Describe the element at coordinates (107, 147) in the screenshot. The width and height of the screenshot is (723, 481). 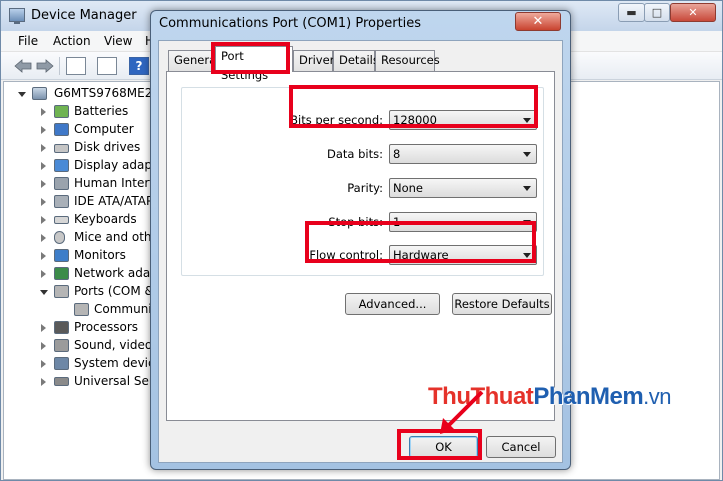
I see `tree-item-label: Disk drives` at that location.